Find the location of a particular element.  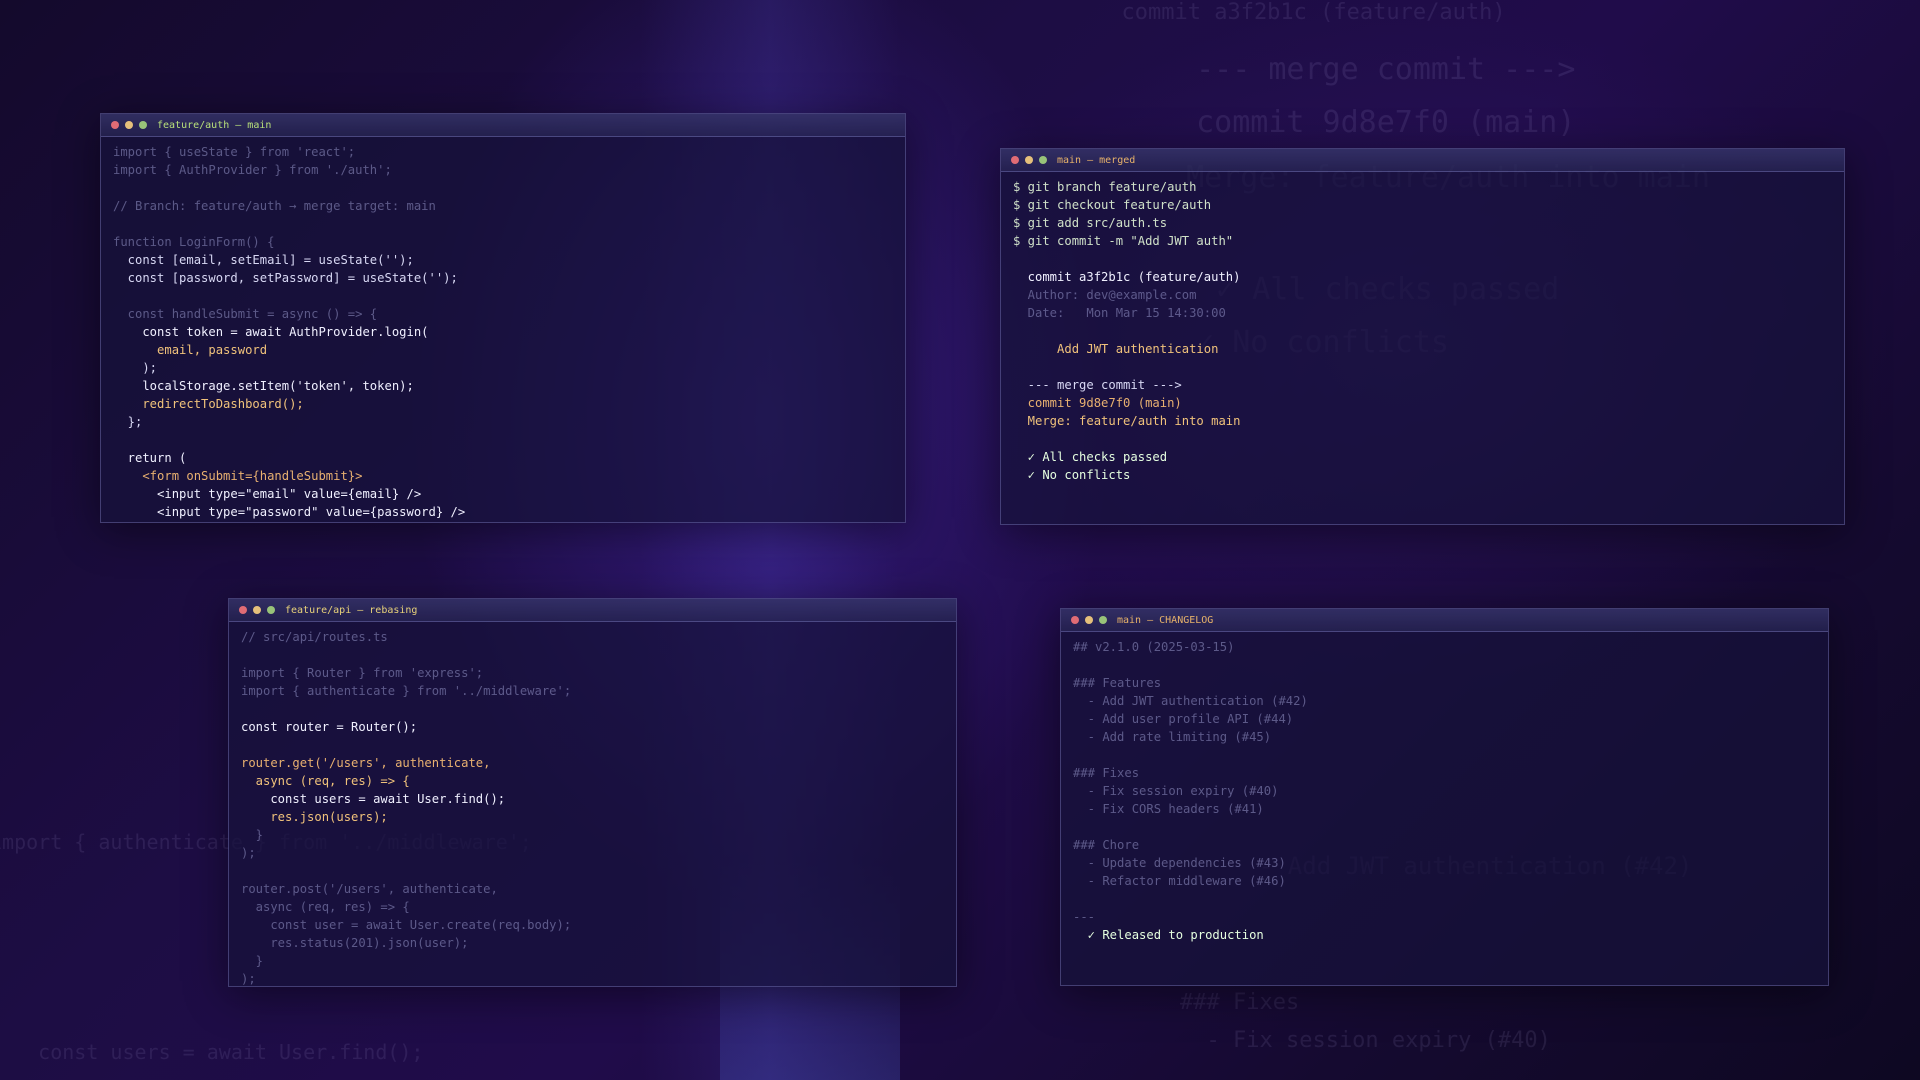

code-line: <form onSubmit={handleSubmit}> is located at coordinates (238, 476).